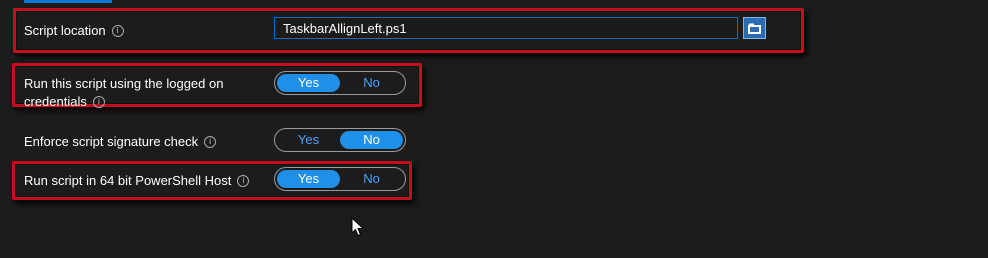 The image size is (988, 258). Describe the element at coordinates (68, 1) in the screenshot. I see `top-accent-bar` at that location.